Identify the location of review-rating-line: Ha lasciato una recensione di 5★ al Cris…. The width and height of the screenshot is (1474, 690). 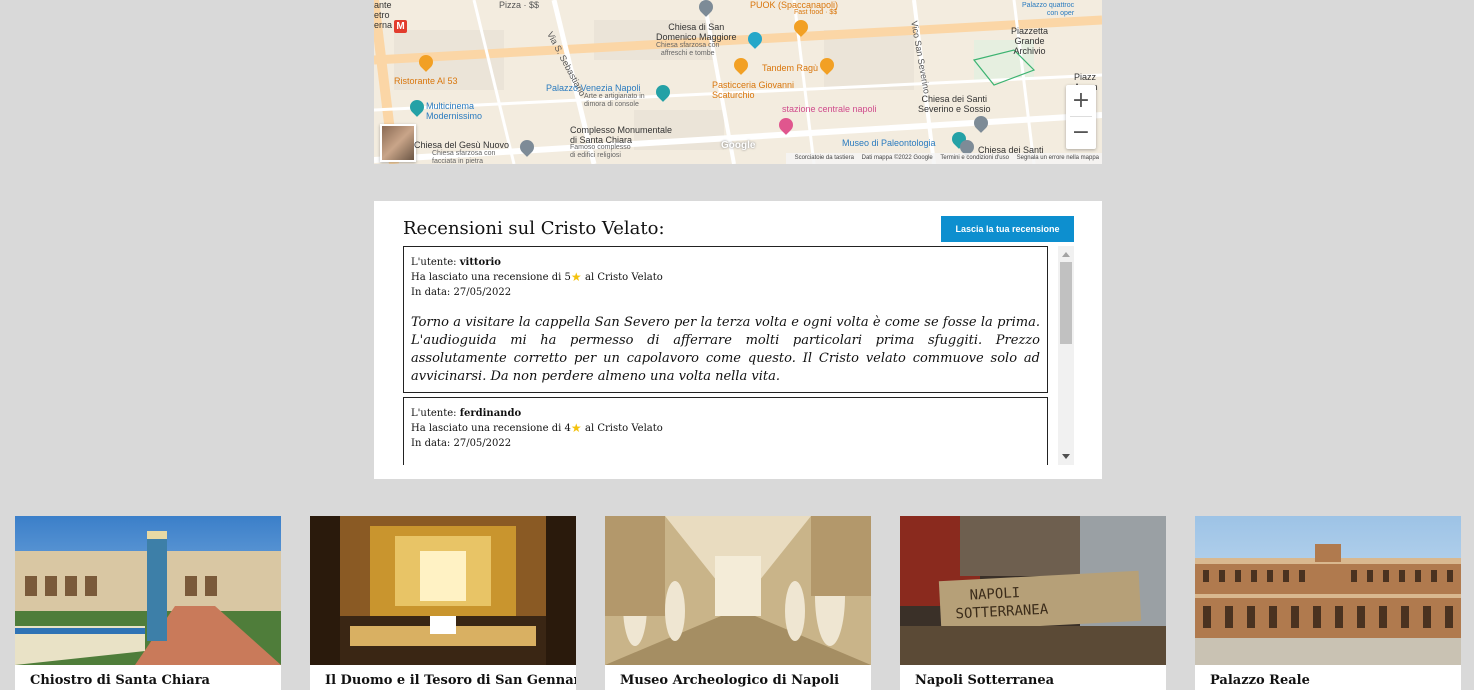
(537, 277).